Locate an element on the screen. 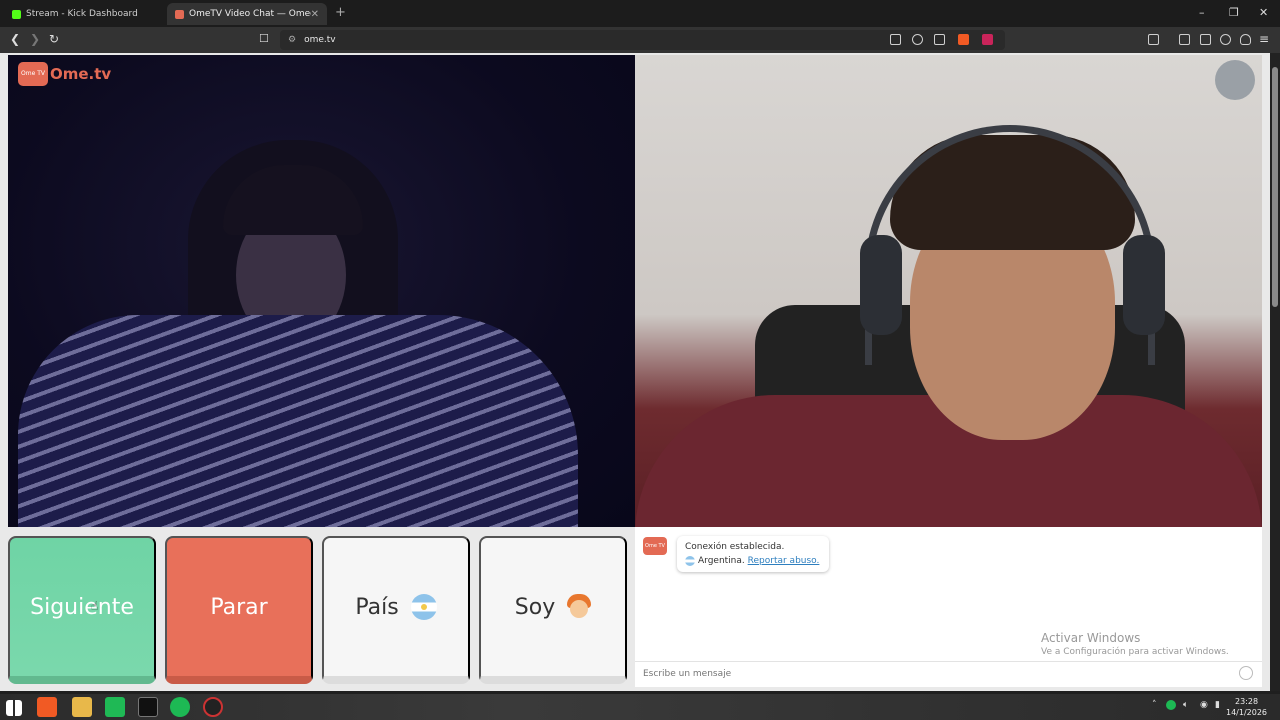  spotify-tray-icon is located at coordinates (1171, 705).